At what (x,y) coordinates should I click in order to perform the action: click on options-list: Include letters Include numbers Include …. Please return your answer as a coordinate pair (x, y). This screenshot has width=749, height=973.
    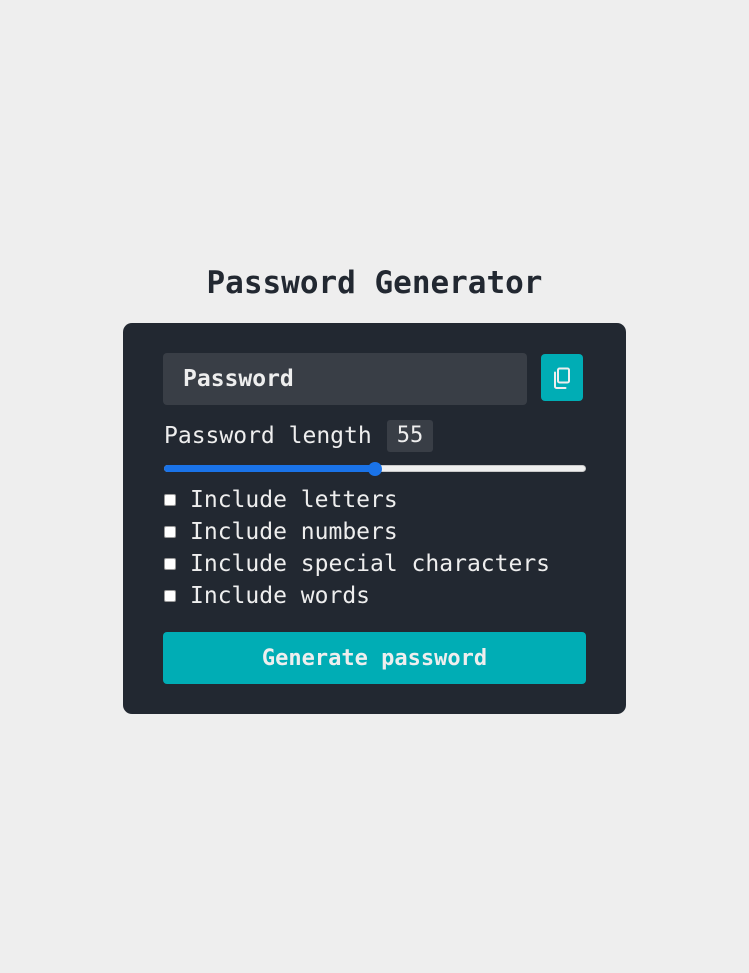
    Looking at the image, I should click on (357, 548).